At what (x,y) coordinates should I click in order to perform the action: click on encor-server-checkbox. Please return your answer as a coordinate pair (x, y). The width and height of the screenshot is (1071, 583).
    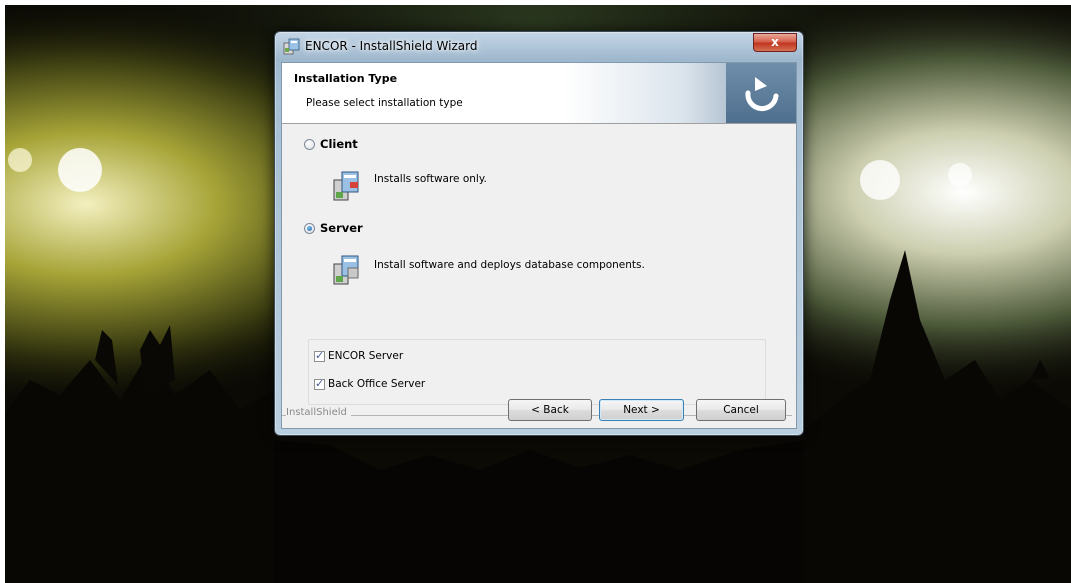
    Looking at the image, I should click on (319, 355).